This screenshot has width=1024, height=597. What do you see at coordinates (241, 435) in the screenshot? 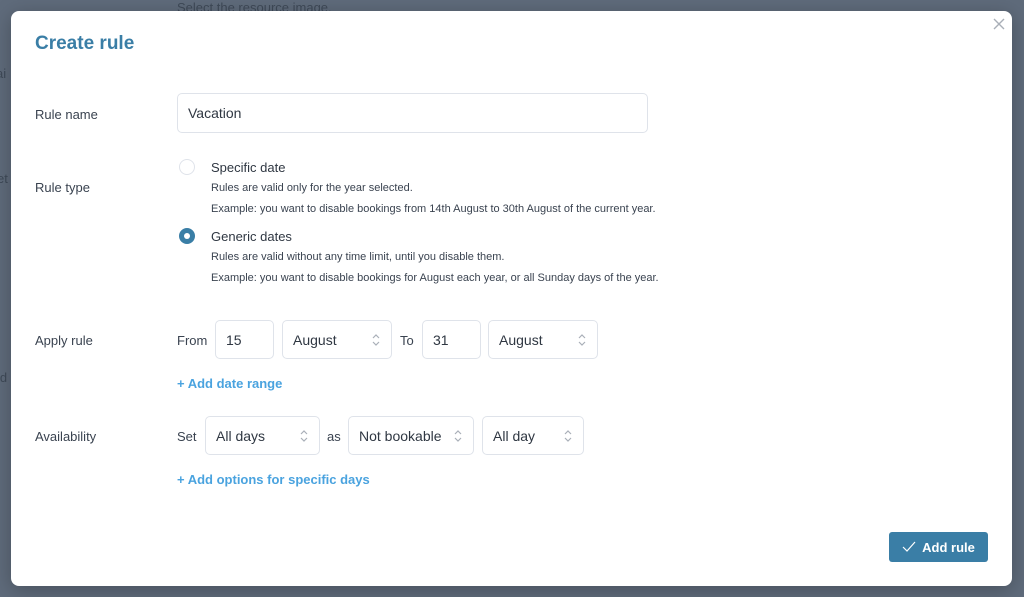
I see `days-value: All days` at bounding box center [241, 435].